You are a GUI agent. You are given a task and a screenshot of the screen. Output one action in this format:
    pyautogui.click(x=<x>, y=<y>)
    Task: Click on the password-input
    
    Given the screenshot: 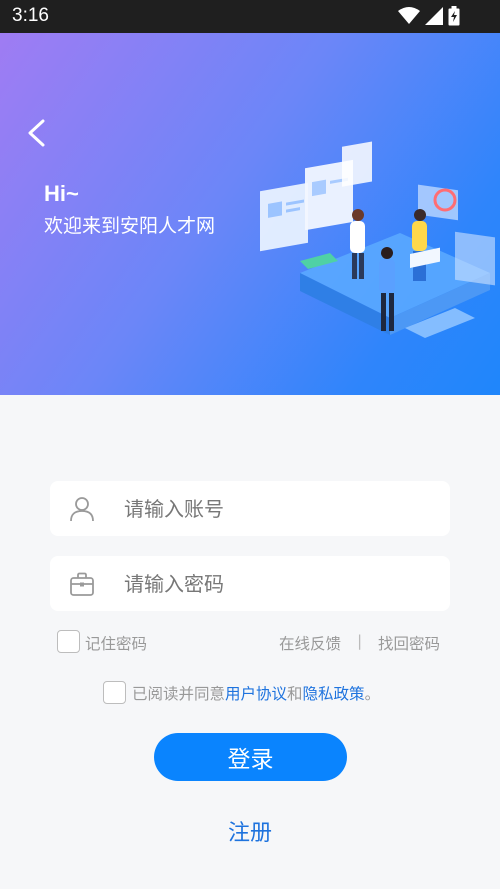 What is the action you would take?
    pyautogui.click(x=279, y=583)
    